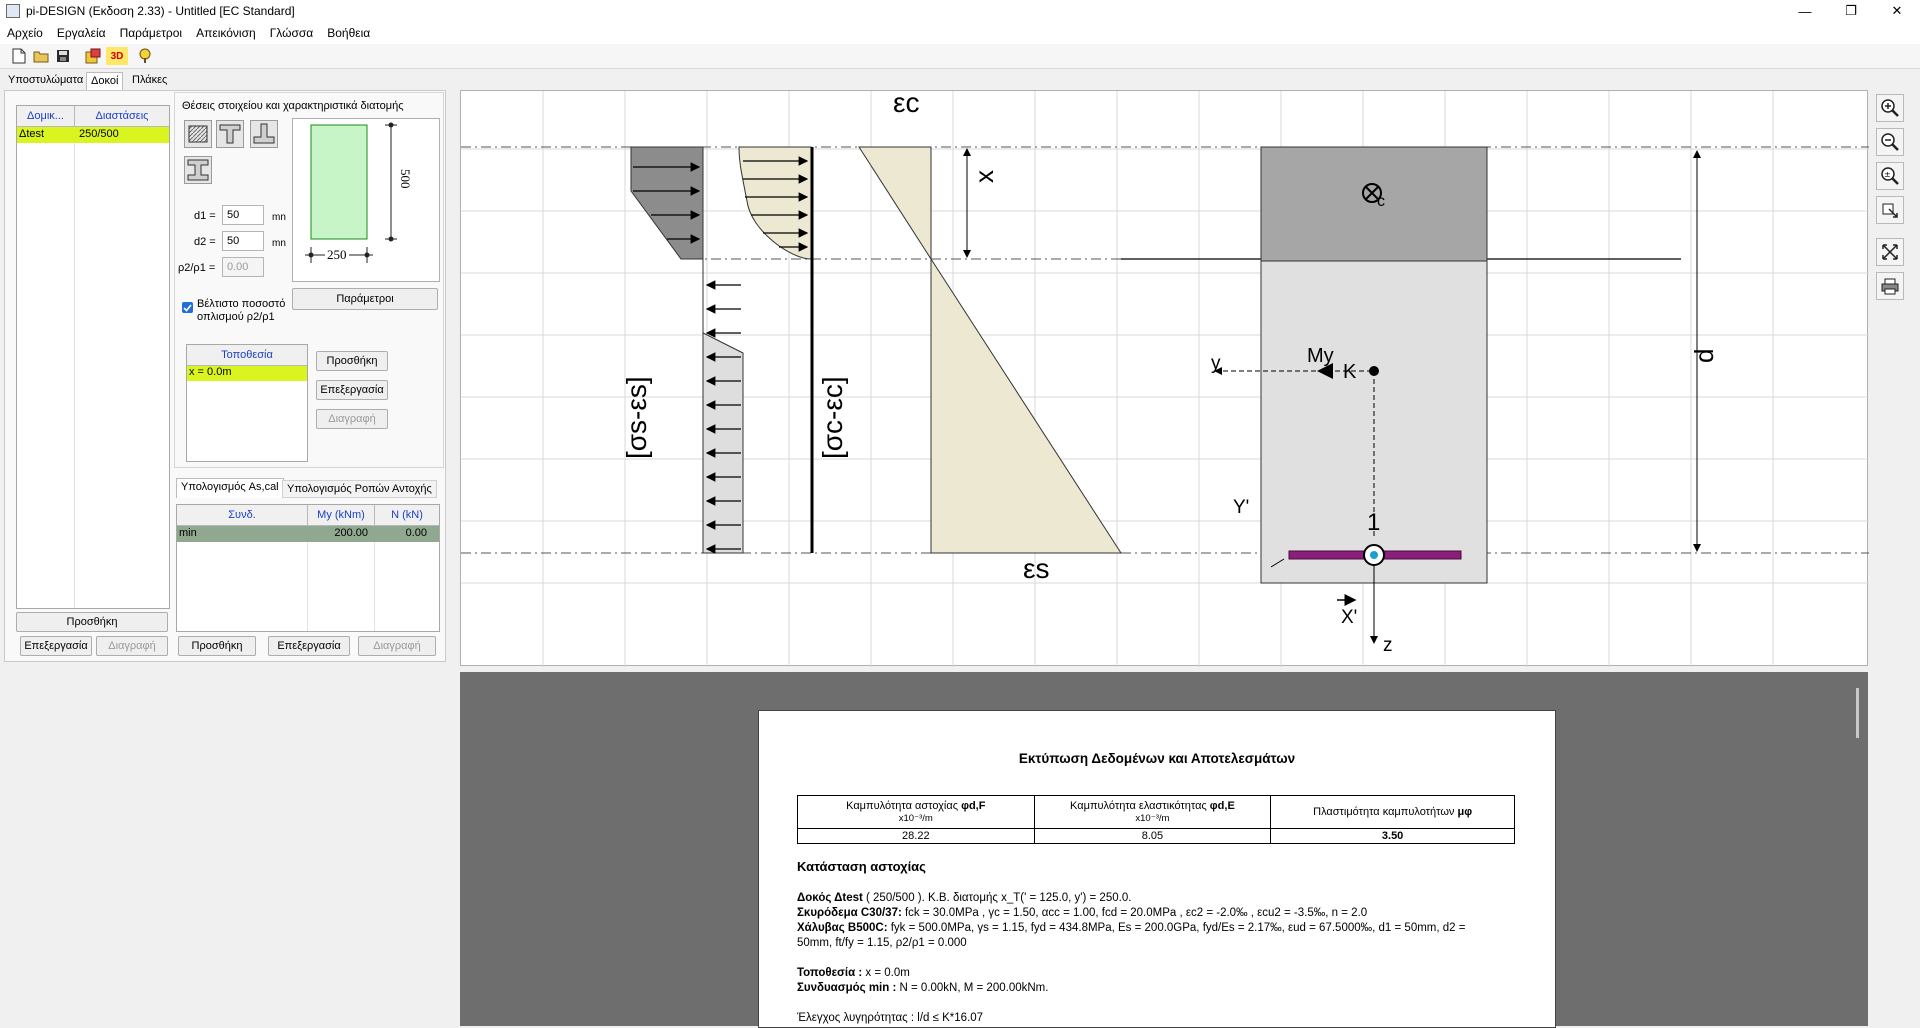 Image resolution: width=1920 pixels, height=1028 pixels. What do you see at coordinates (861, 866) in the screenshot?
I see `failure-state-heading: Κατάσταση αστοχίας` at bounding box center [861, 866].